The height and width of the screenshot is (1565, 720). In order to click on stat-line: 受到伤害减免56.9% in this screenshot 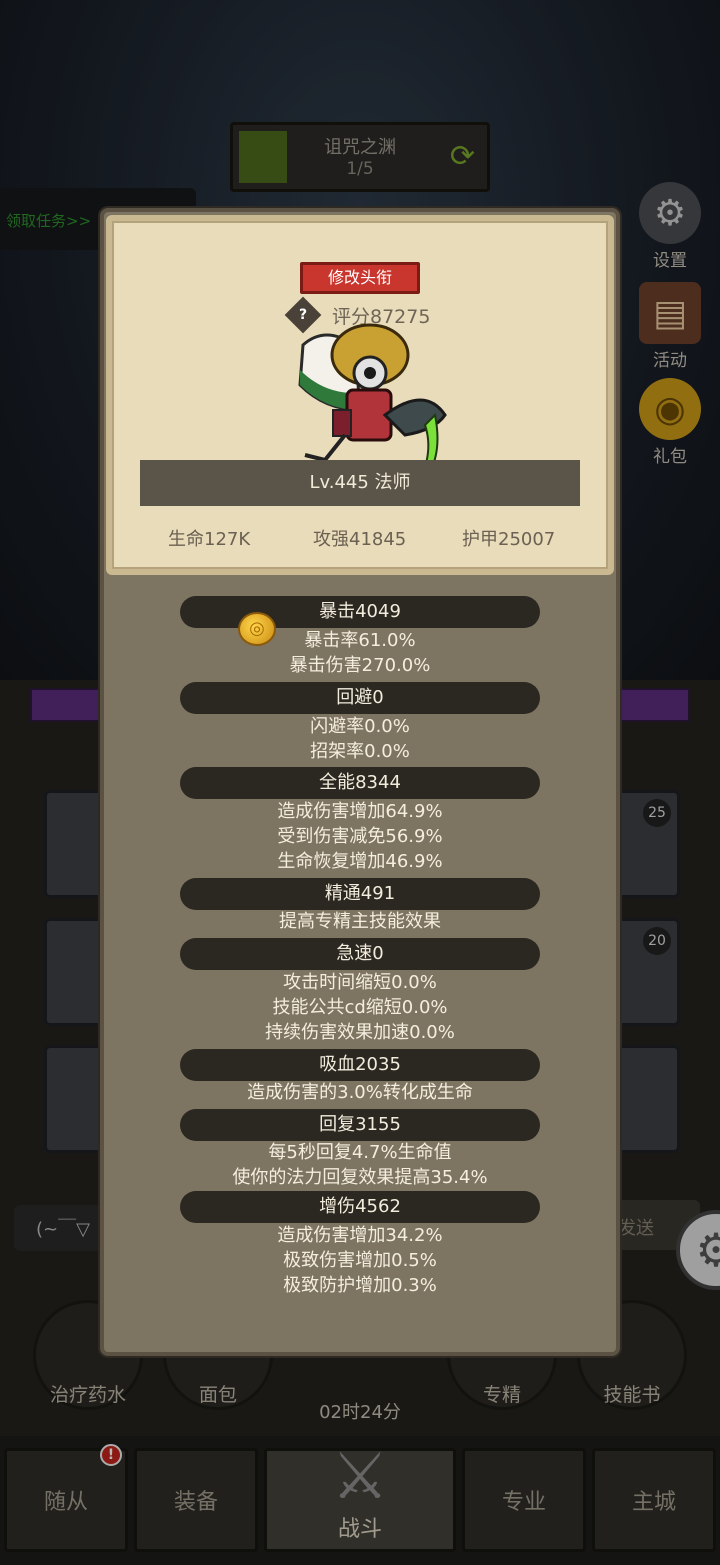, I will do `click(360, 836)`.